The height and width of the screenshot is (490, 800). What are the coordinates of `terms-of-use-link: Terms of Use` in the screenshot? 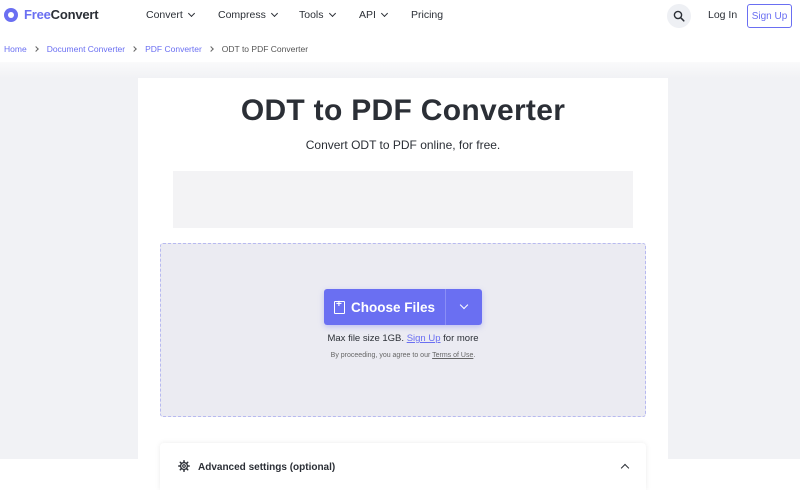 It's located at (452, 355).